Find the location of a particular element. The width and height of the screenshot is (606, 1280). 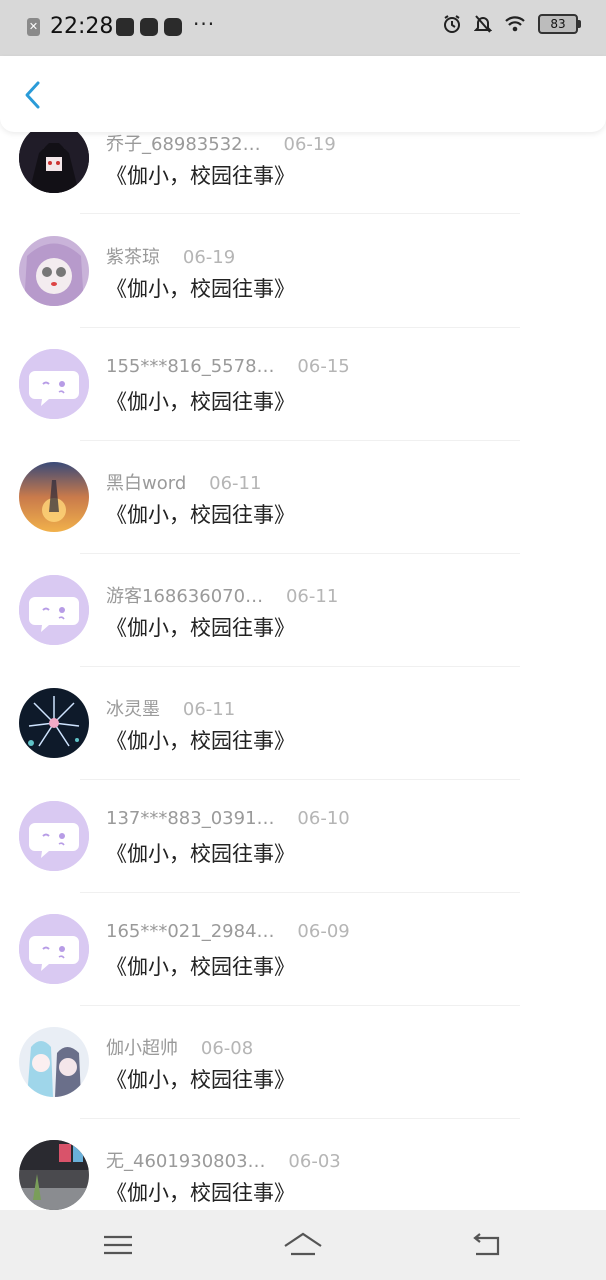

post-date: 06-03 is located at coordinates (314, 1161).